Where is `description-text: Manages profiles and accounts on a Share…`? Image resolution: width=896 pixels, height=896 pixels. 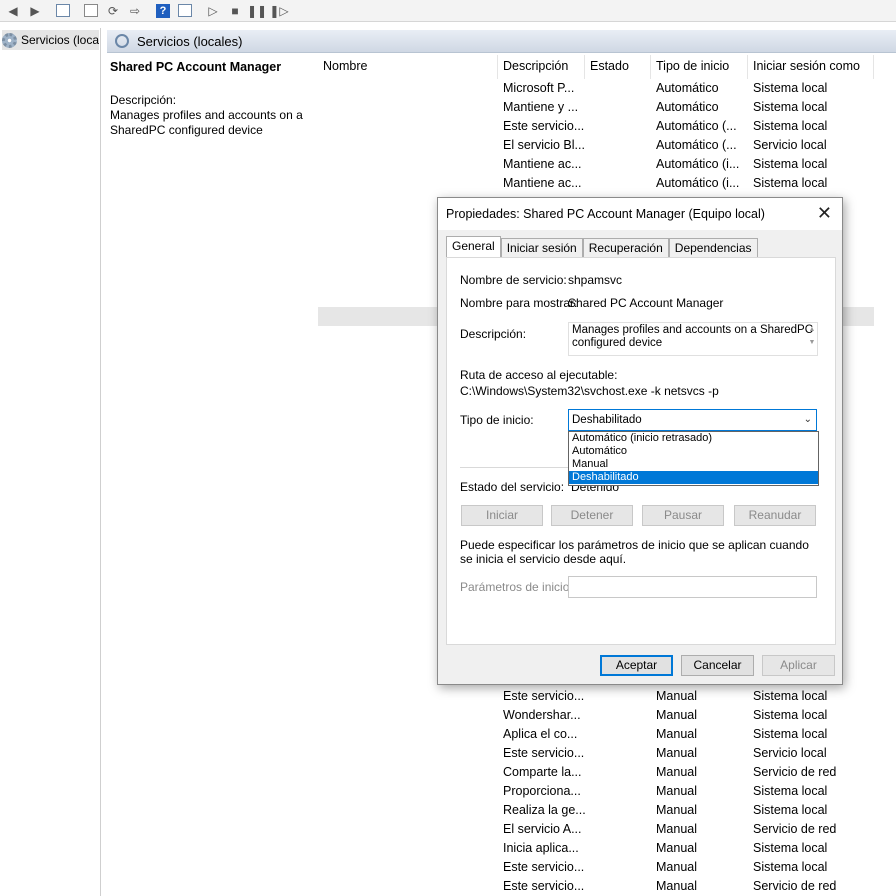
description-text: Manages profiles and accounts on a Share… is located at coordinates (206, 122).